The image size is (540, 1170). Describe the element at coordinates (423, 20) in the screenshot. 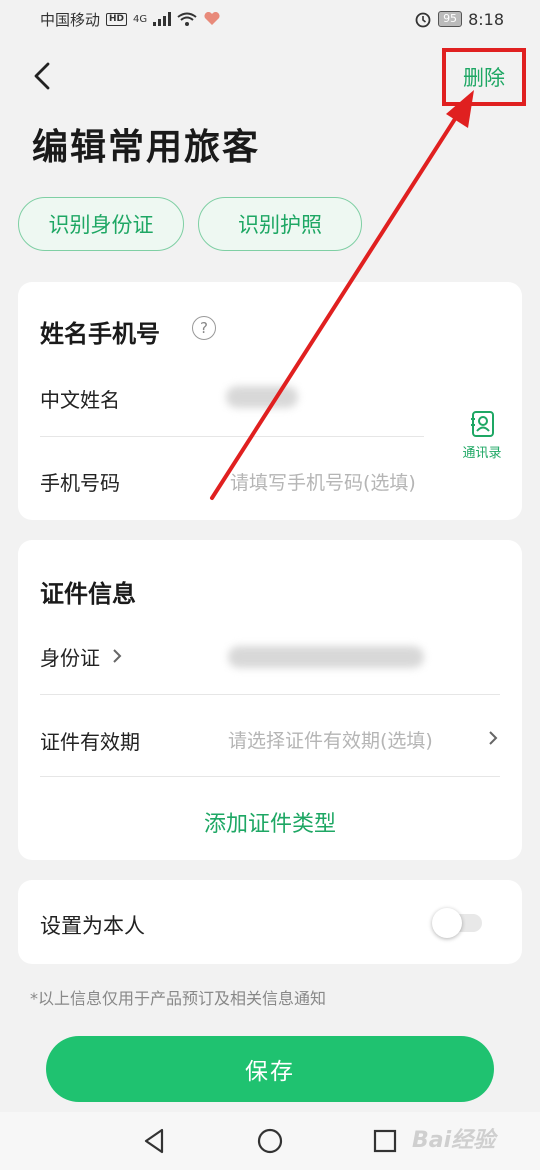

I see `alarm-icon` at that location.